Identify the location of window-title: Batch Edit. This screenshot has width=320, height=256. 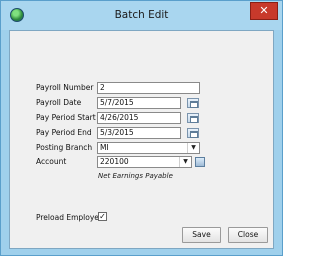
(141, 15).